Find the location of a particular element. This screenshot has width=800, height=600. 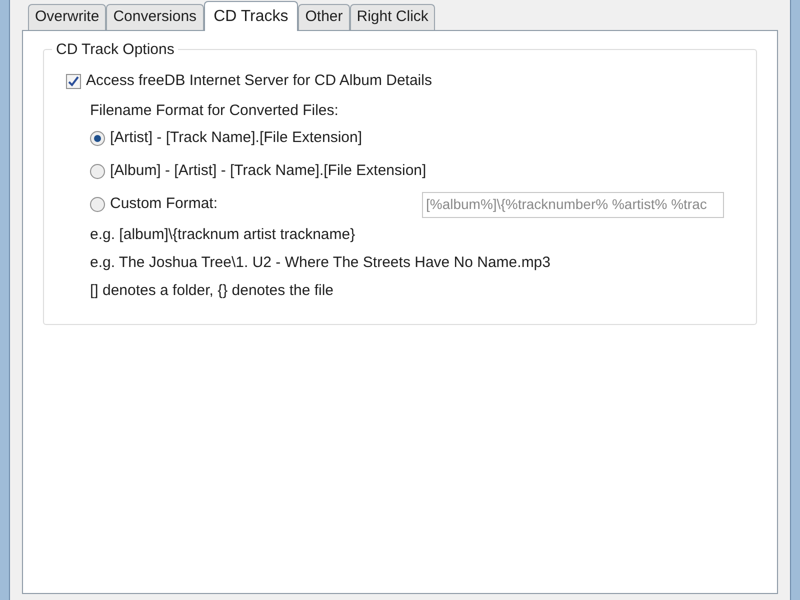

tab: Other is located at coordinates (324, 17).